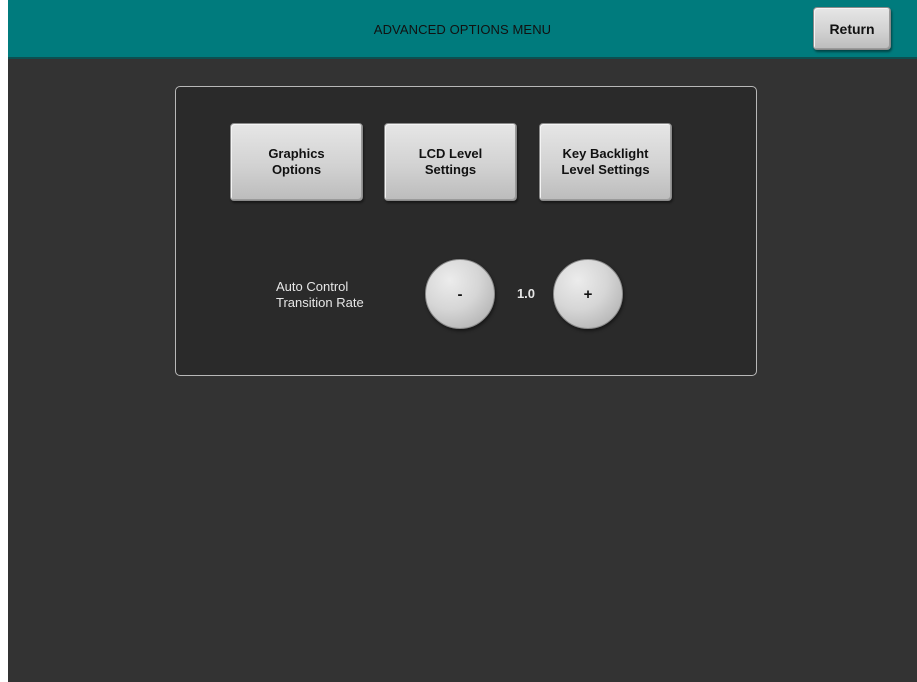  I want to click on transition-rate-value: 1.0, so click(526, 293).